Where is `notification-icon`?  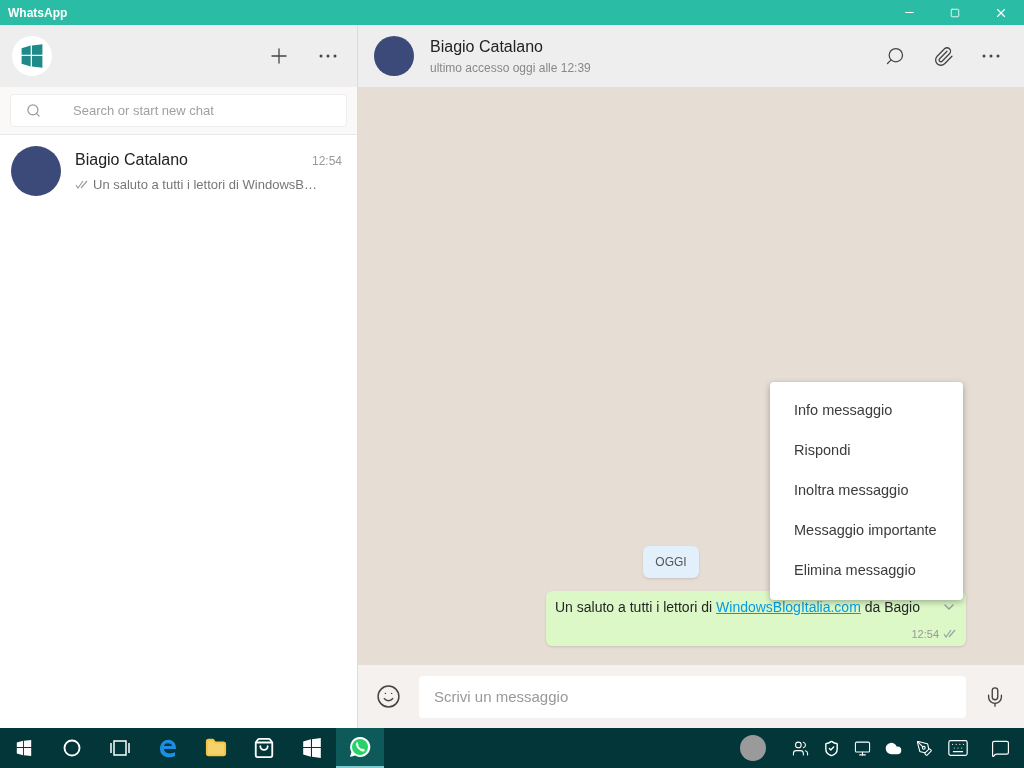
notification-icon is located at coordinates (1000, 748).